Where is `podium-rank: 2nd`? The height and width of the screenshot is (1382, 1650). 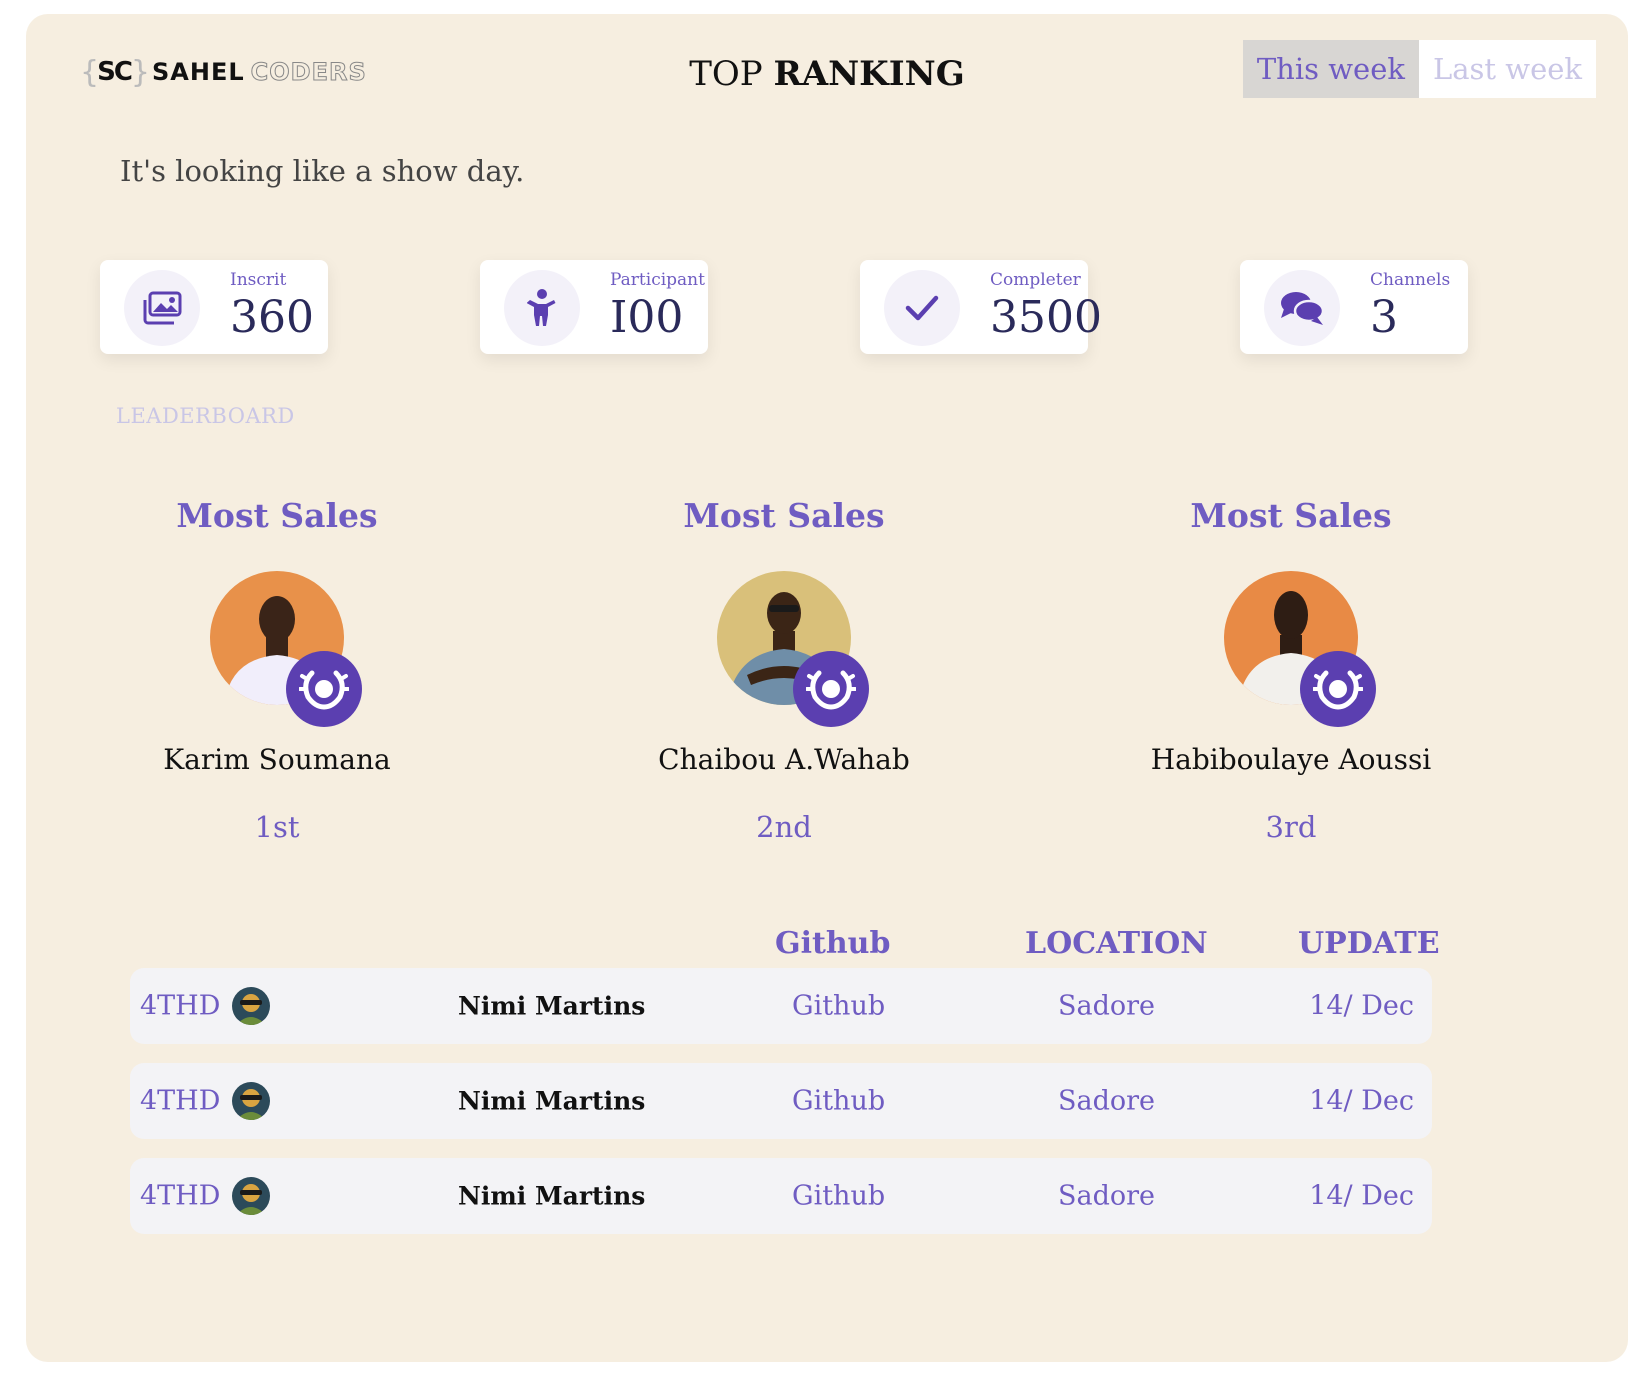
podium-rank: 2nd is located at coordinates (784, 827).